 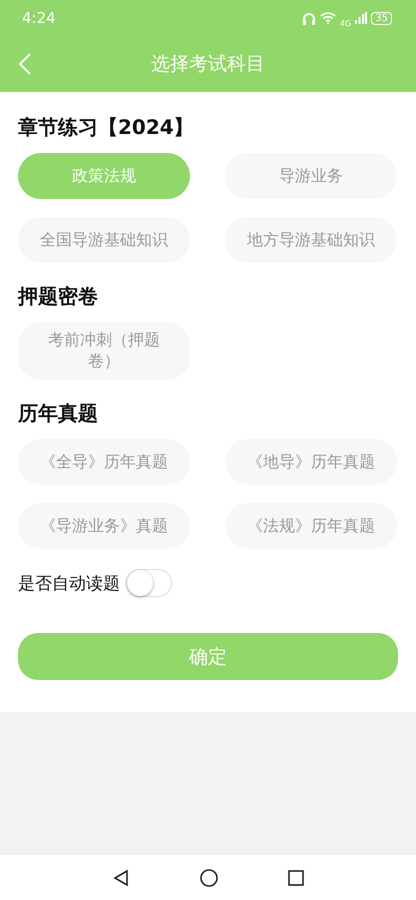 I want to click on battery-level: 35, so click(x=381, y=18).